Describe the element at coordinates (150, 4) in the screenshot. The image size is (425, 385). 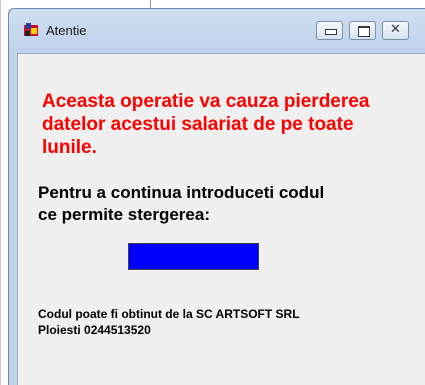
I see `desktop-edge-top` at that location.